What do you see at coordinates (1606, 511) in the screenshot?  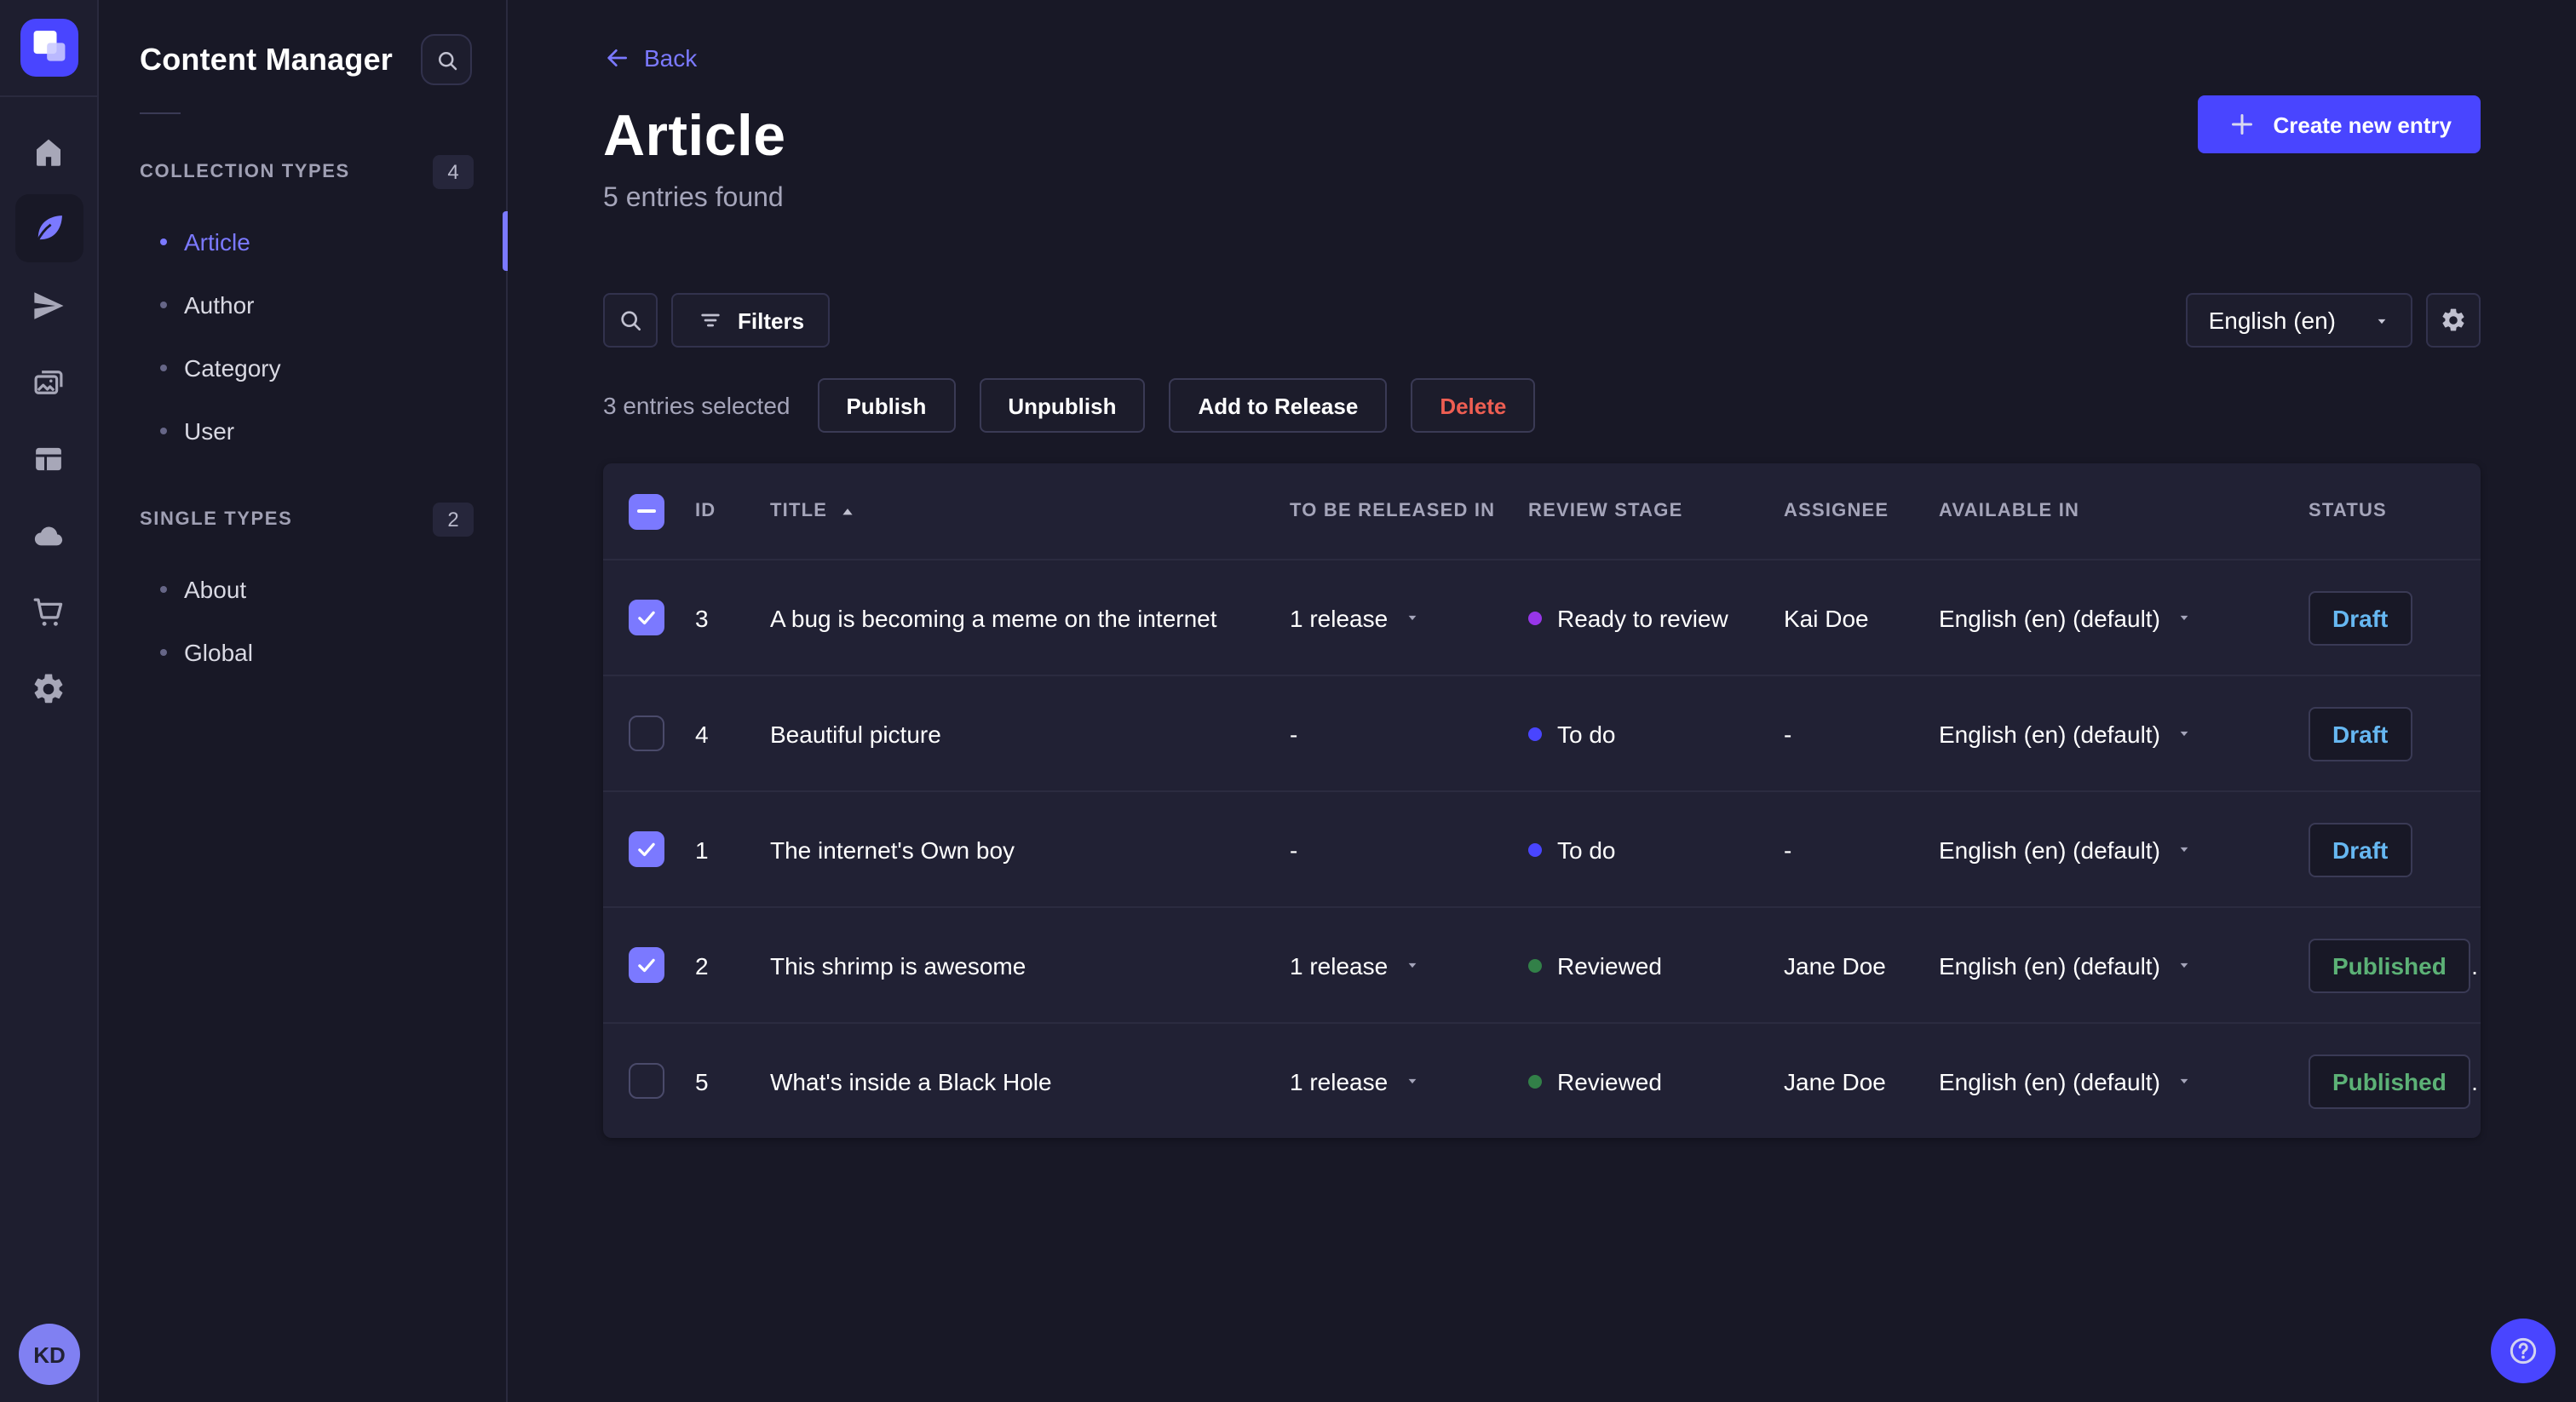 I see `column-header-stage: REVIEW STAGE` at bounding box center [1606, 511].